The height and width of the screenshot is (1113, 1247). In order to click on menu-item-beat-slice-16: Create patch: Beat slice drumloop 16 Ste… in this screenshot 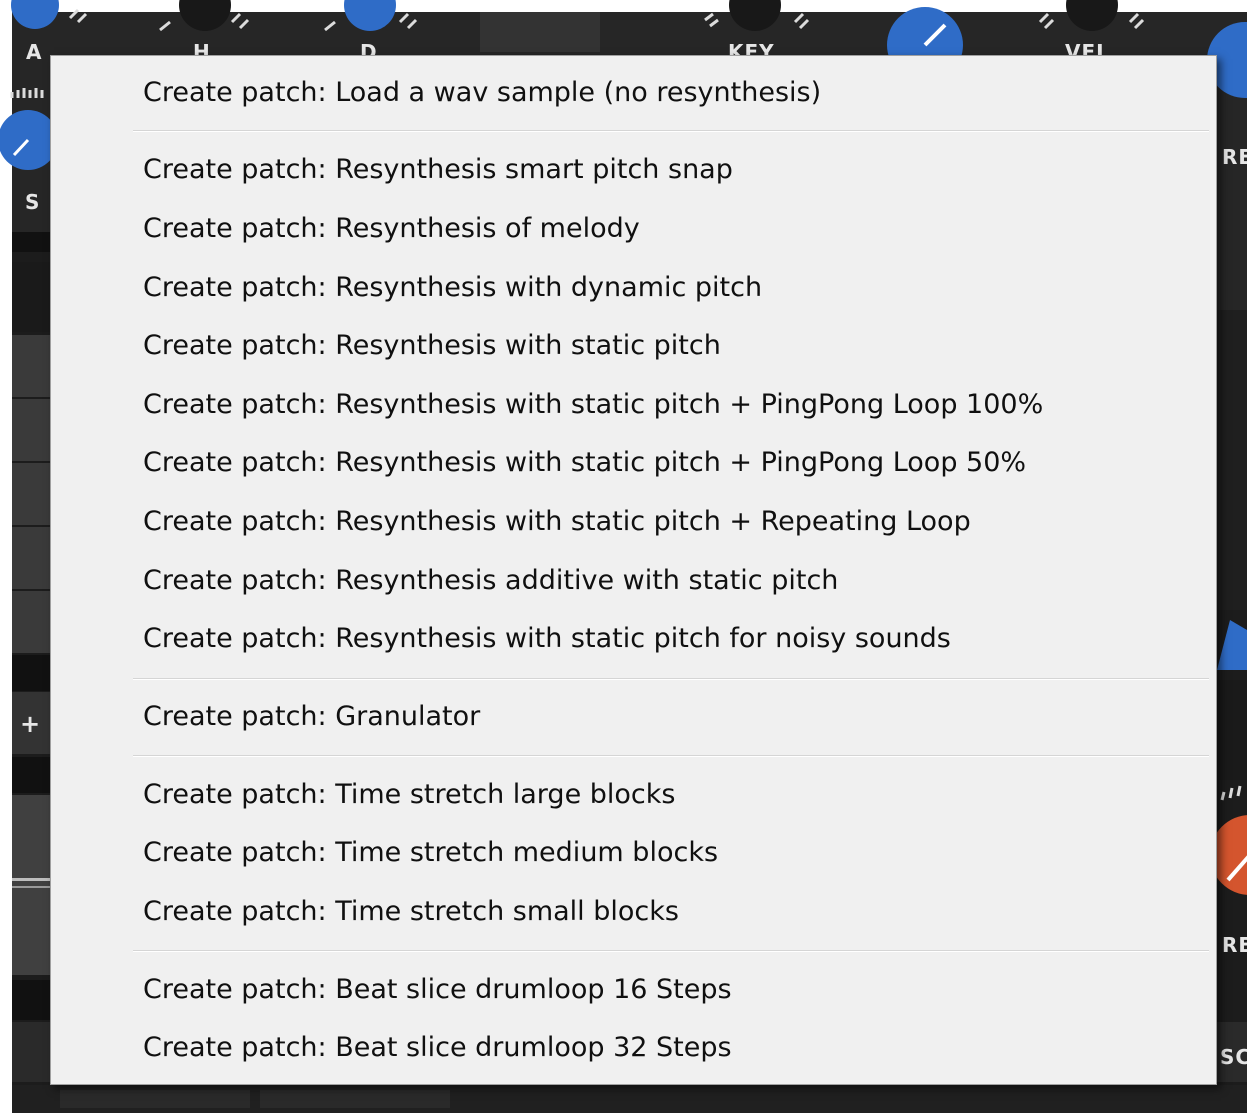, I will do `click(437, 990)`.